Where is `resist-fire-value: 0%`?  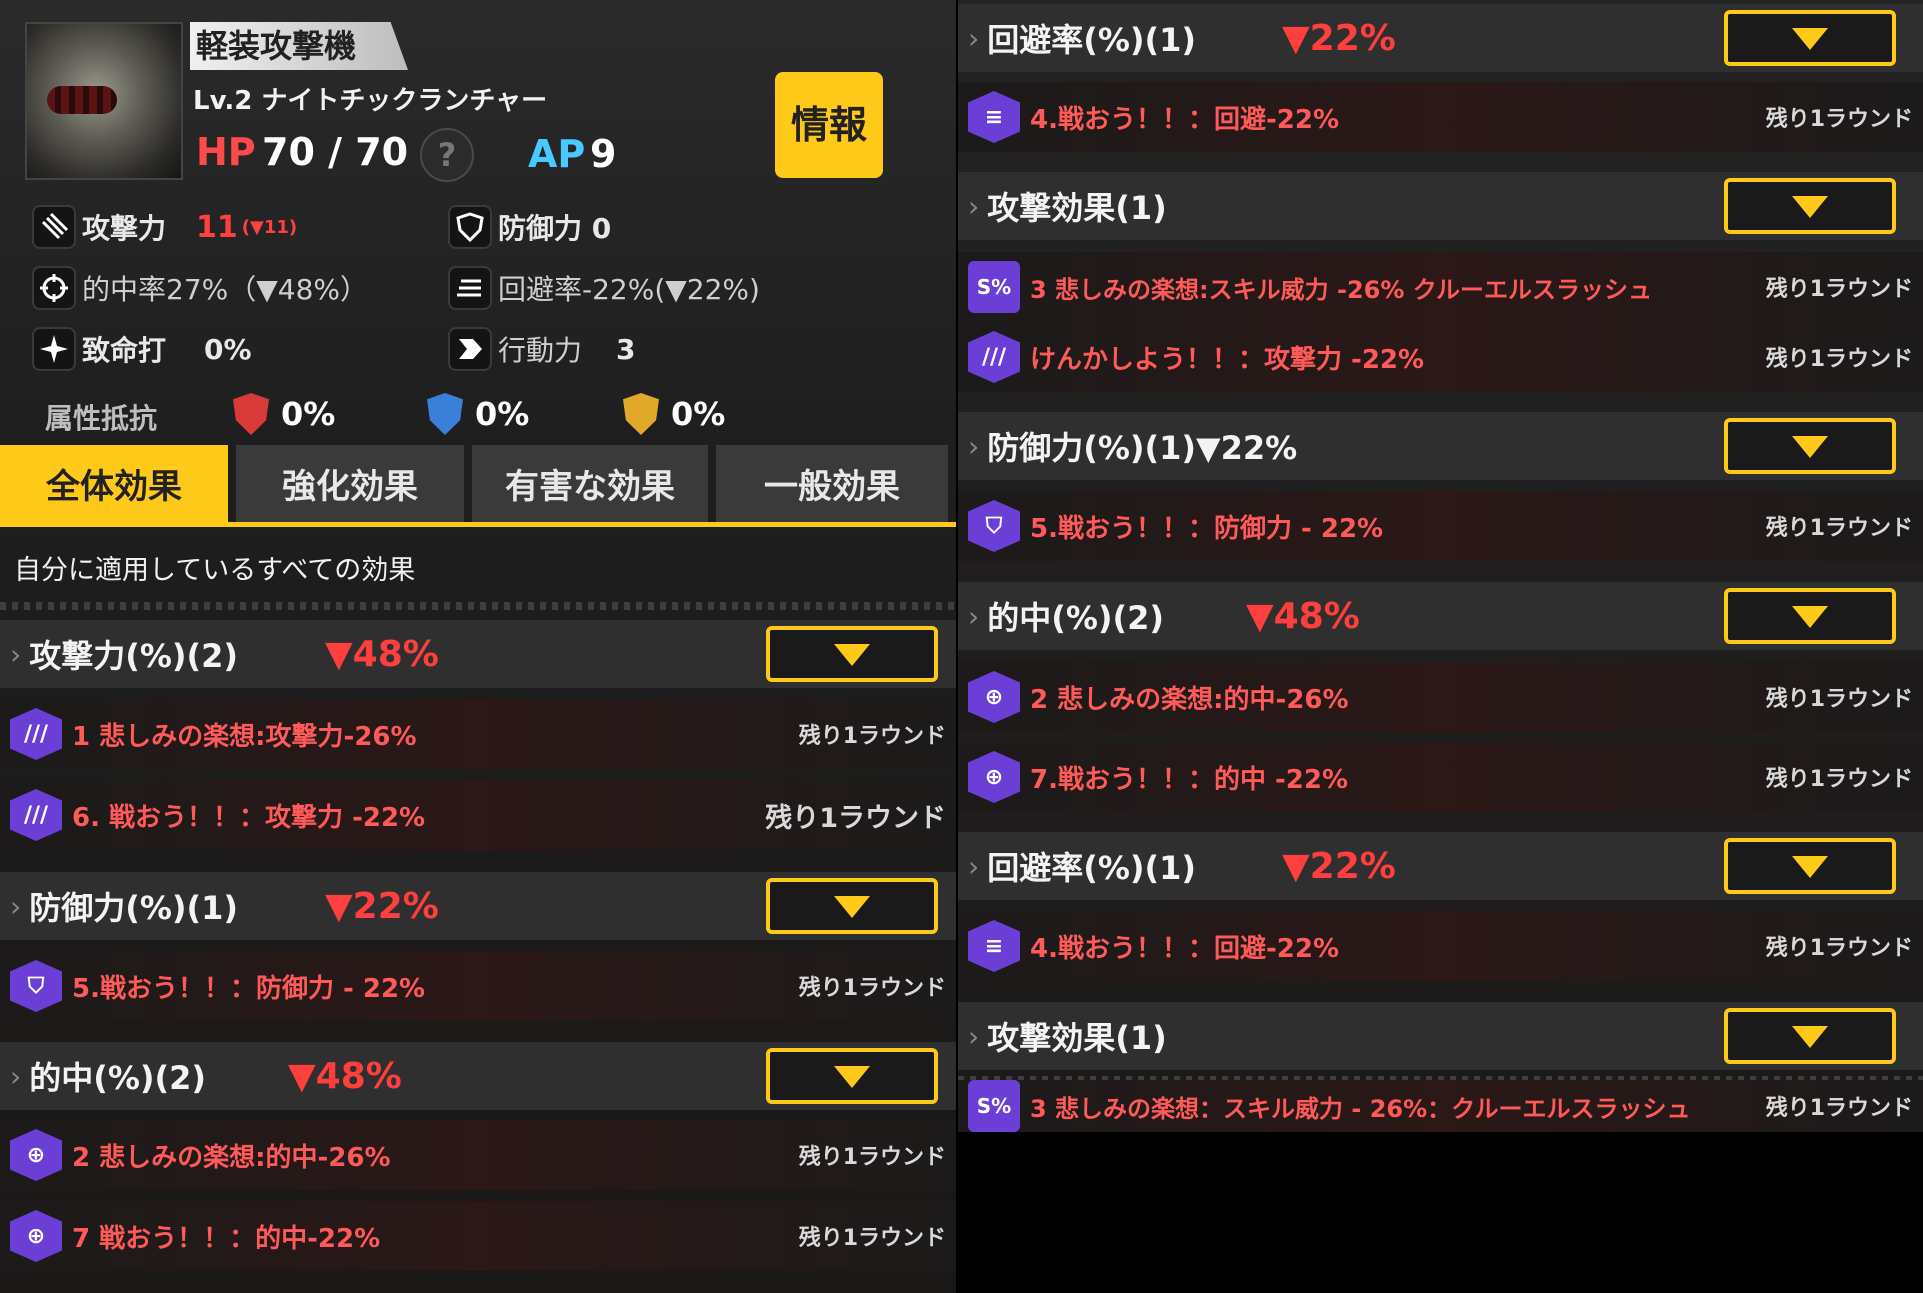 resist-fire-value: 0% is located at coordinates (308, 414).